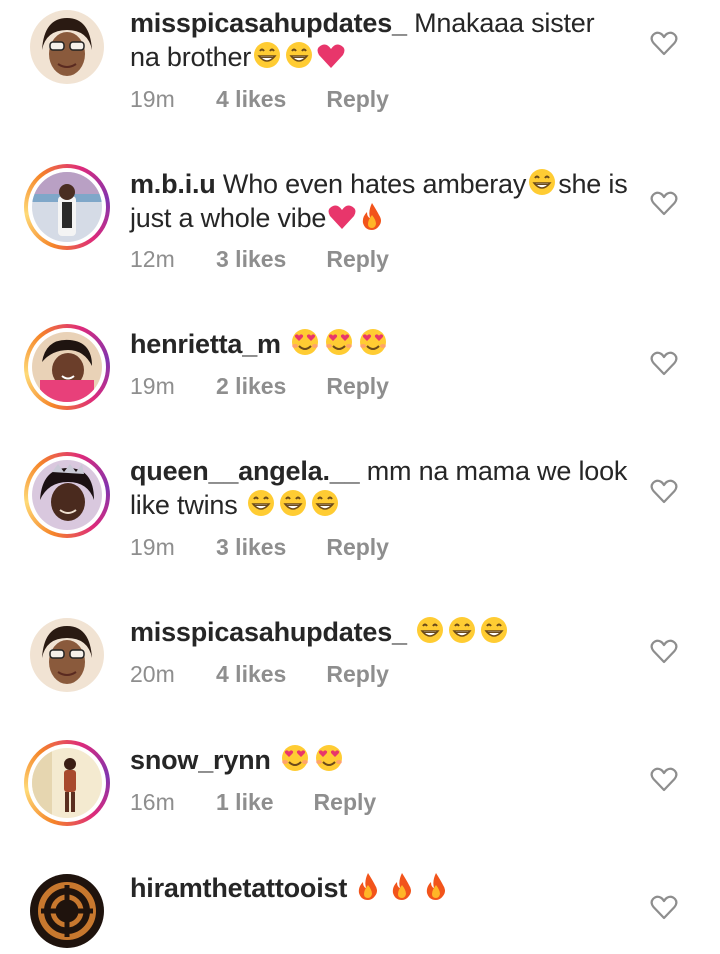  What do you see at coordinates (371, 184) in the screenshot?
I see `comment-text: Who even hates amberay` at bounding box center [371, 184].